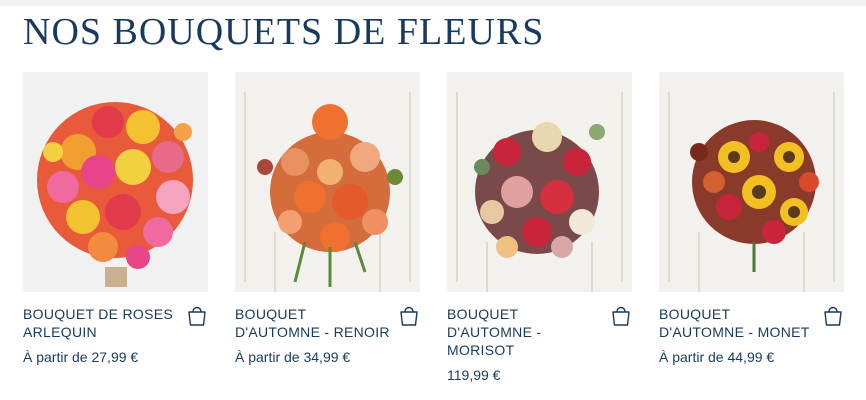 The height and width of the screenshot is (400, 866). I want to click on bouquet-roses-image, so click(115, 182).